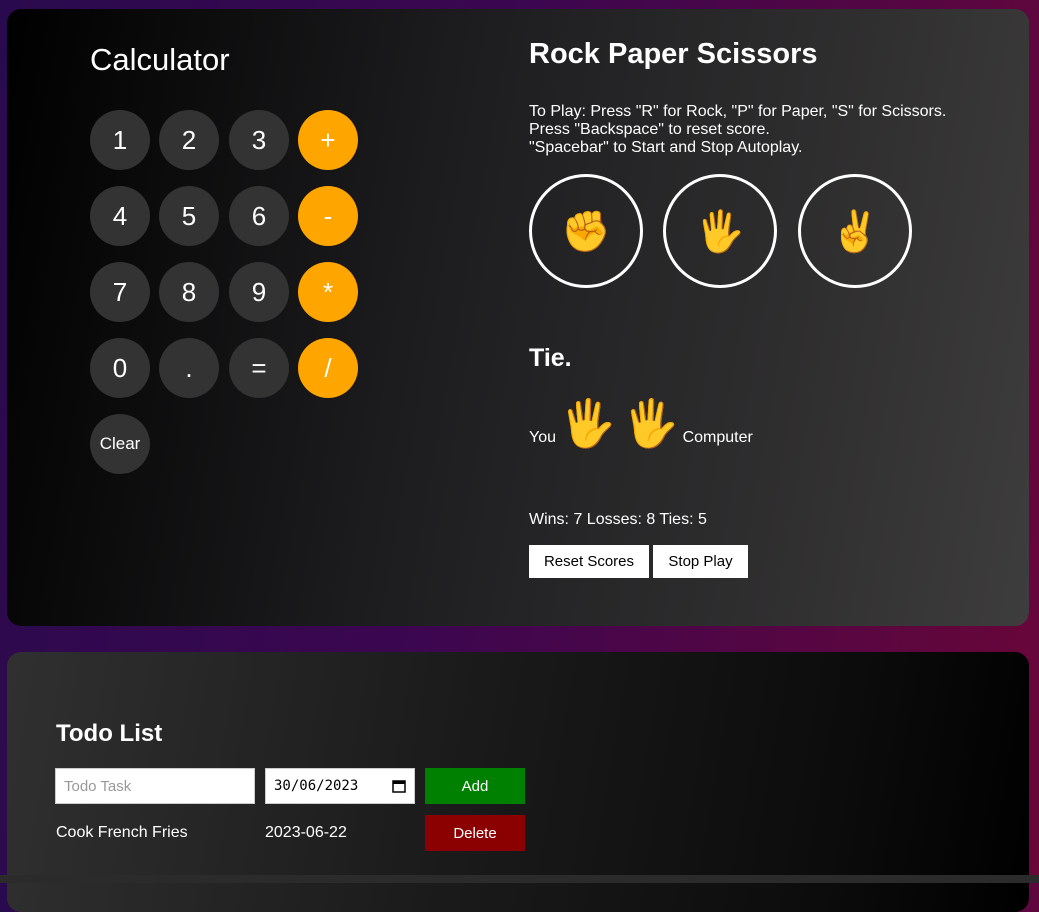 The image size is (1039, 912). I want to click on calc-key-1: 1, so click(120, 140).